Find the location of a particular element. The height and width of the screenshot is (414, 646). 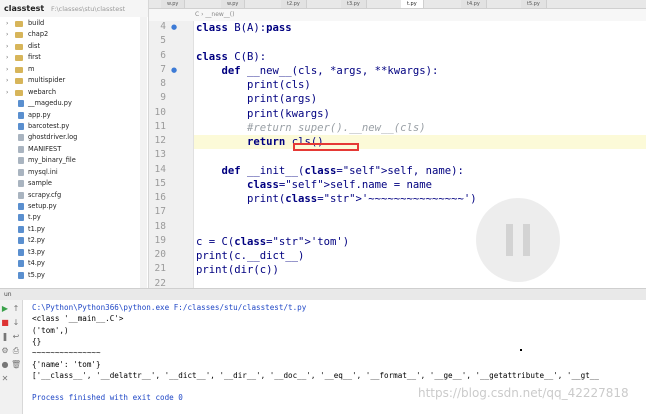

console-line: {'name': 'tom'} is located at coordinates (66, 364).